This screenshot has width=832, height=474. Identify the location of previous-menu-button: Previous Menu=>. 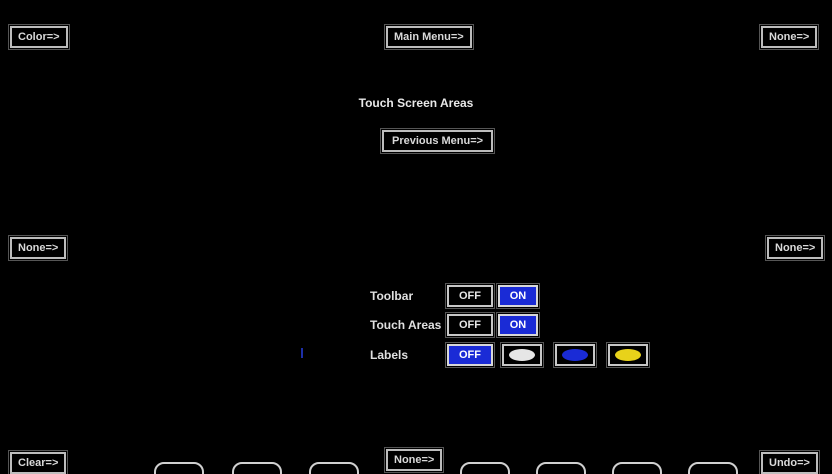
(437, 141).